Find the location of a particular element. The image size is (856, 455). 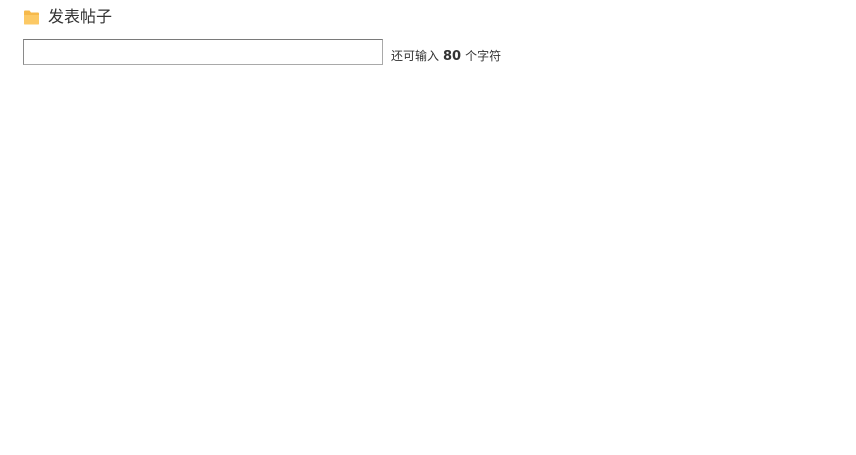

counter-prefix: 还可输入 is located at coordinates (415, 56).